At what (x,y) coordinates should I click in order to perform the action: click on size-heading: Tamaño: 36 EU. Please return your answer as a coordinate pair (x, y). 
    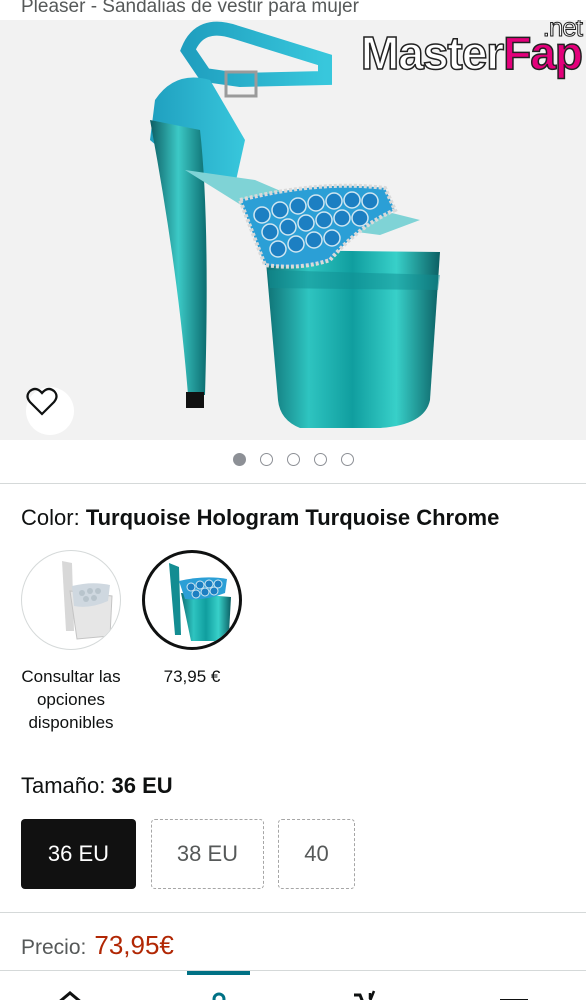
    Looking at the image, I should click on (97, 786).